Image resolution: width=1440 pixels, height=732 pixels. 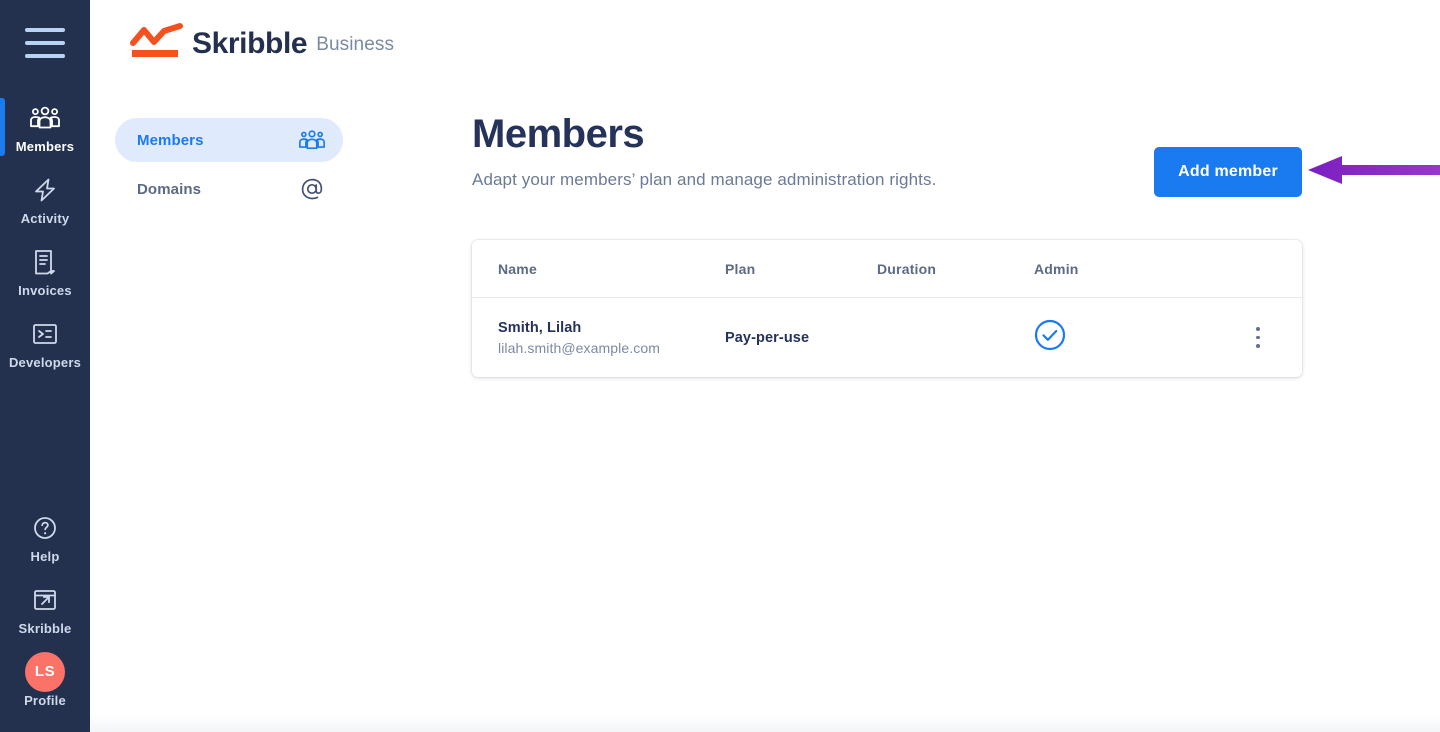 I want to click on column-header-admin: Admin, so click(x=1056, y=268).